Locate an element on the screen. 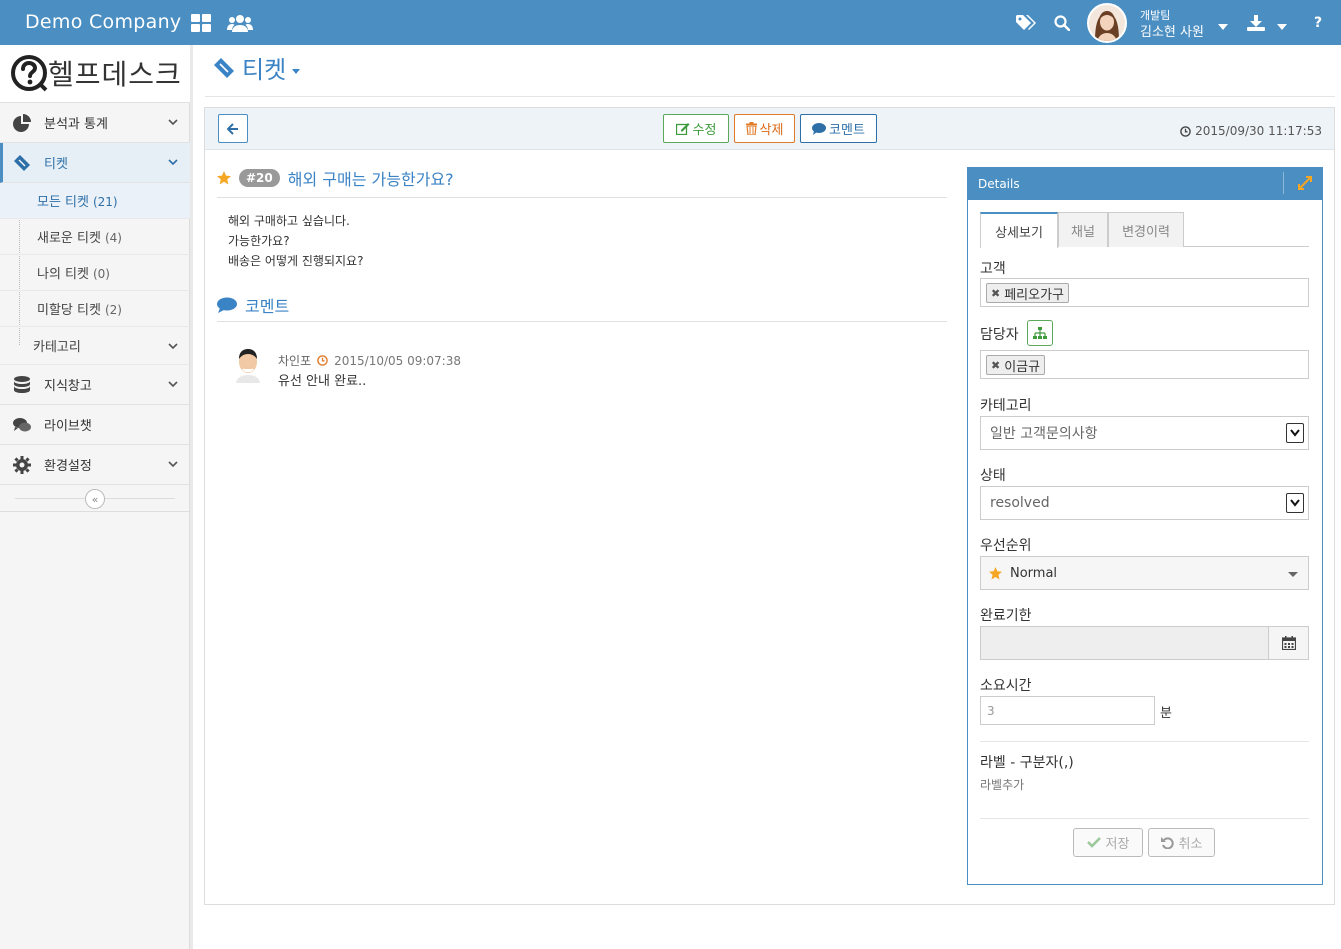 This screenshot has width=1341, height=949. tab-channel: 채널 is located at coordinates (1083, 229).